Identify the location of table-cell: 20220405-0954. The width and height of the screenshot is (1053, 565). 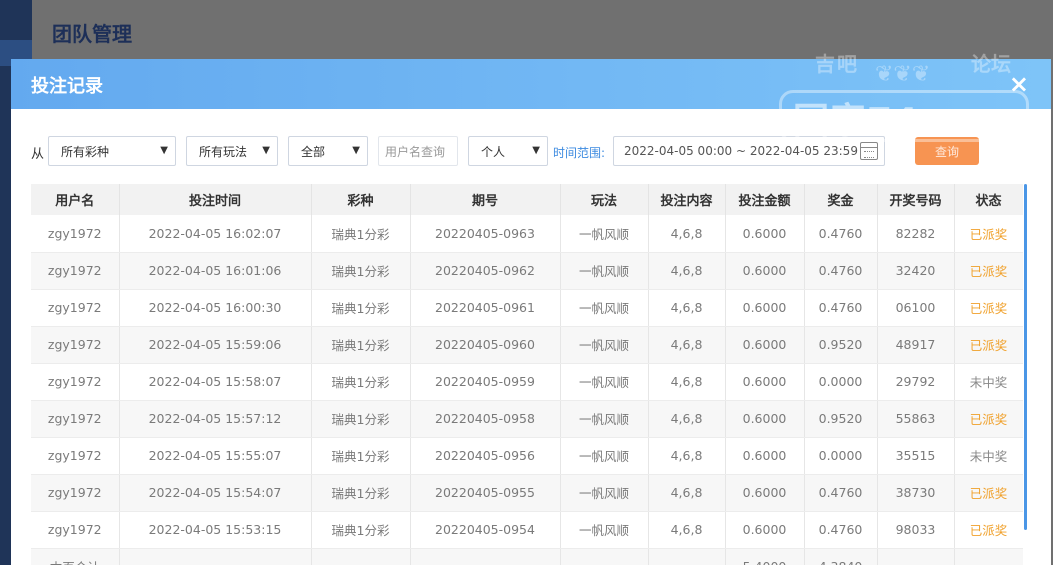
(485, 530).